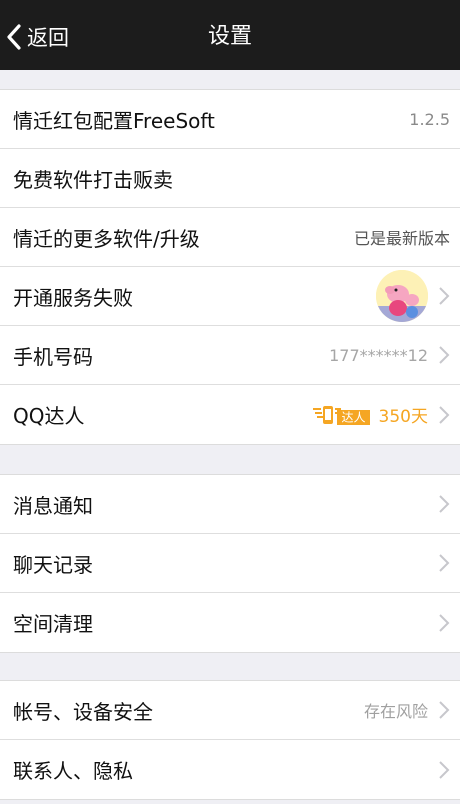  I want to click on row-label: QQ达人, so click(49, 416).